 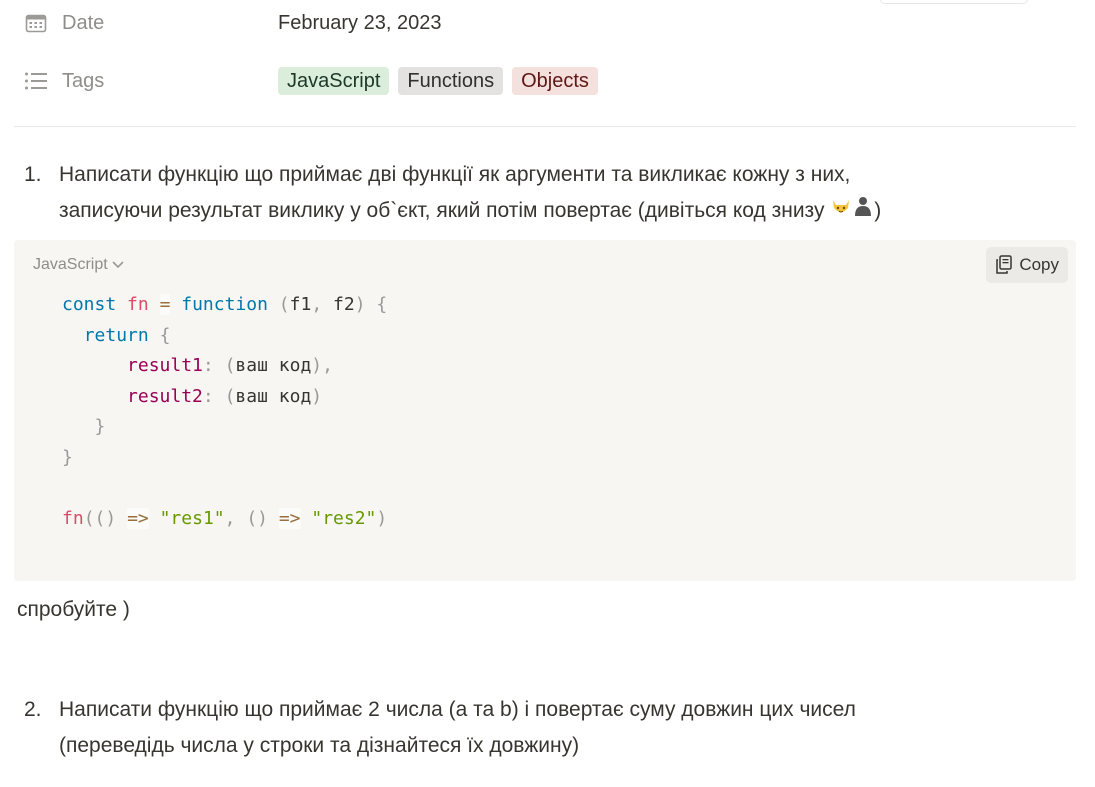 I want to click on list-number: 1., so click(x=33, y=174).